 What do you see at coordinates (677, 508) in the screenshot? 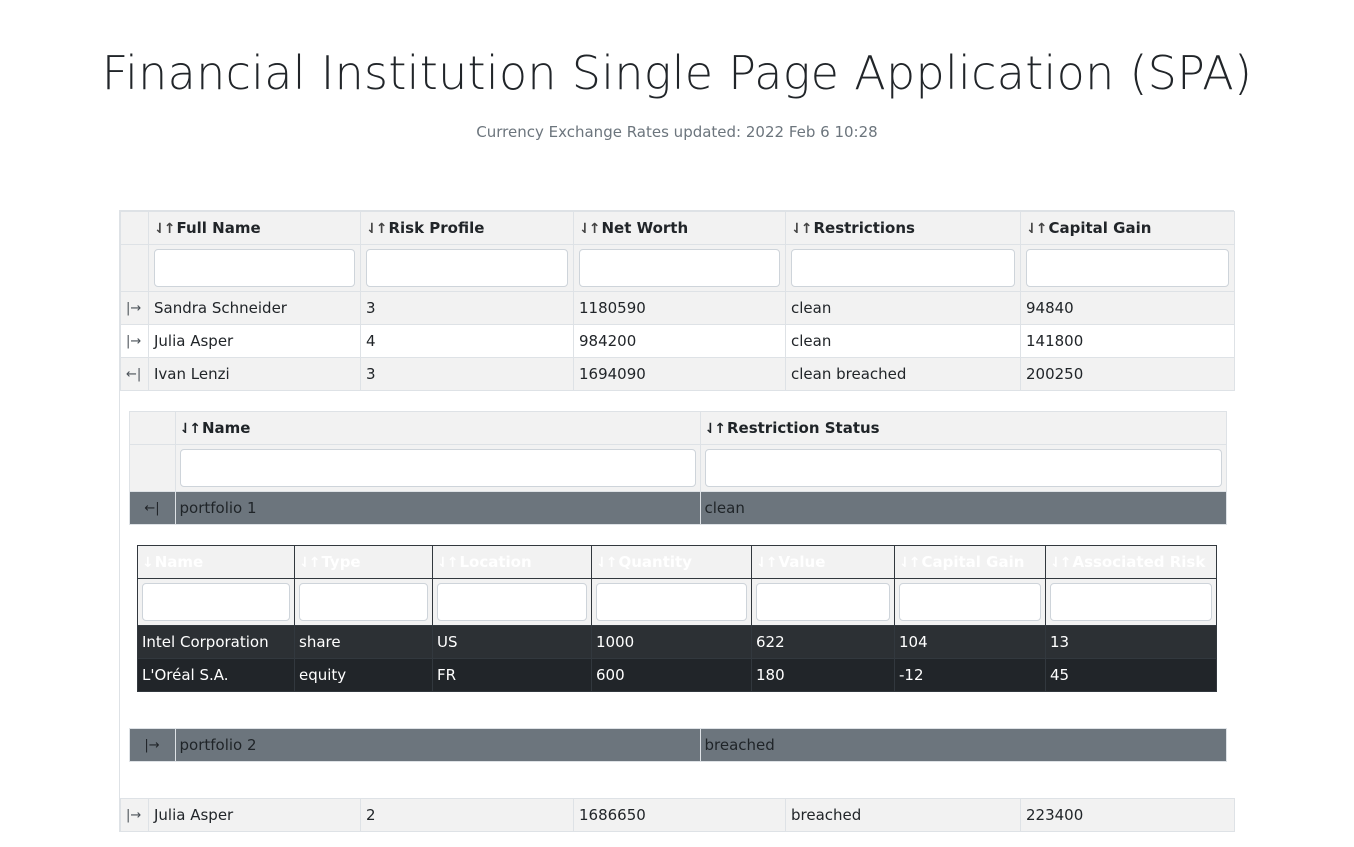
I see `table-row: ←| portfolio 1 clean` at bounding box center [677, 508].